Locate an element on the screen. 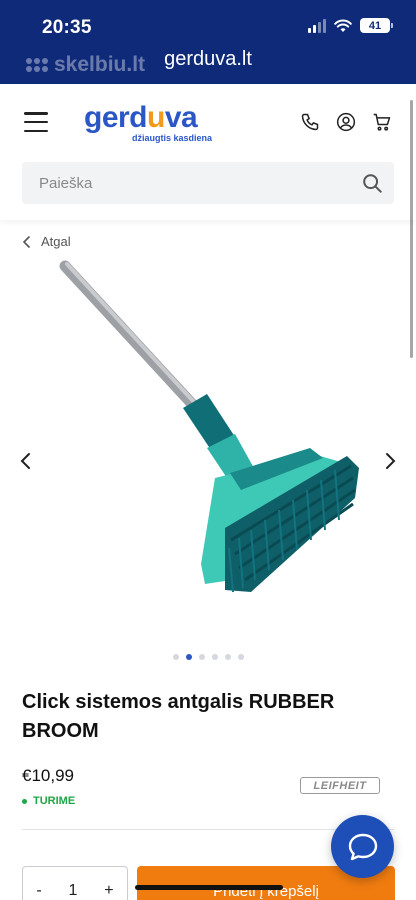 This screenshot has width=416, height=900. logo: gerduva džiaugtis kasdiena is located at coordinates (148, 122).